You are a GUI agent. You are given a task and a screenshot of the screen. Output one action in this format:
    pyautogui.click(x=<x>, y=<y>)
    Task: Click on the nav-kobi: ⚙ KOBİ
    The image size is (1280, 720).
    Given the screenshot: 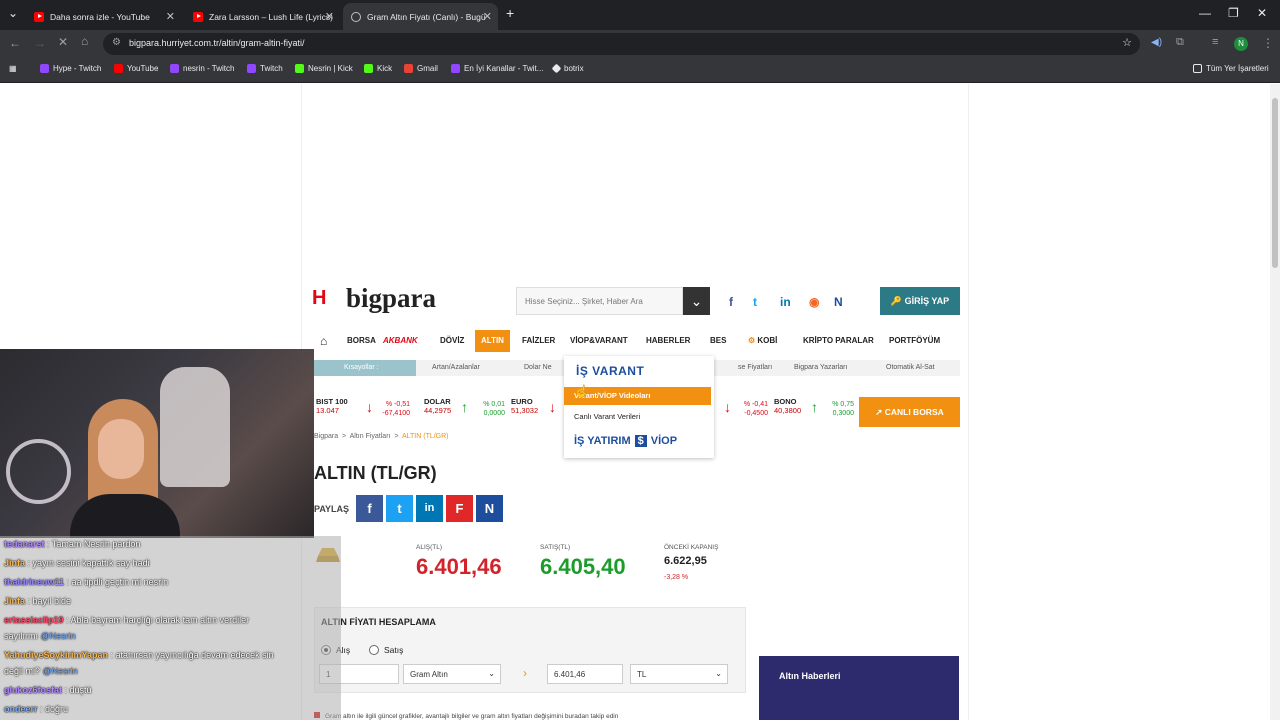 What is the action you would take?
    pyautogui.click(x=762, y=341)
    